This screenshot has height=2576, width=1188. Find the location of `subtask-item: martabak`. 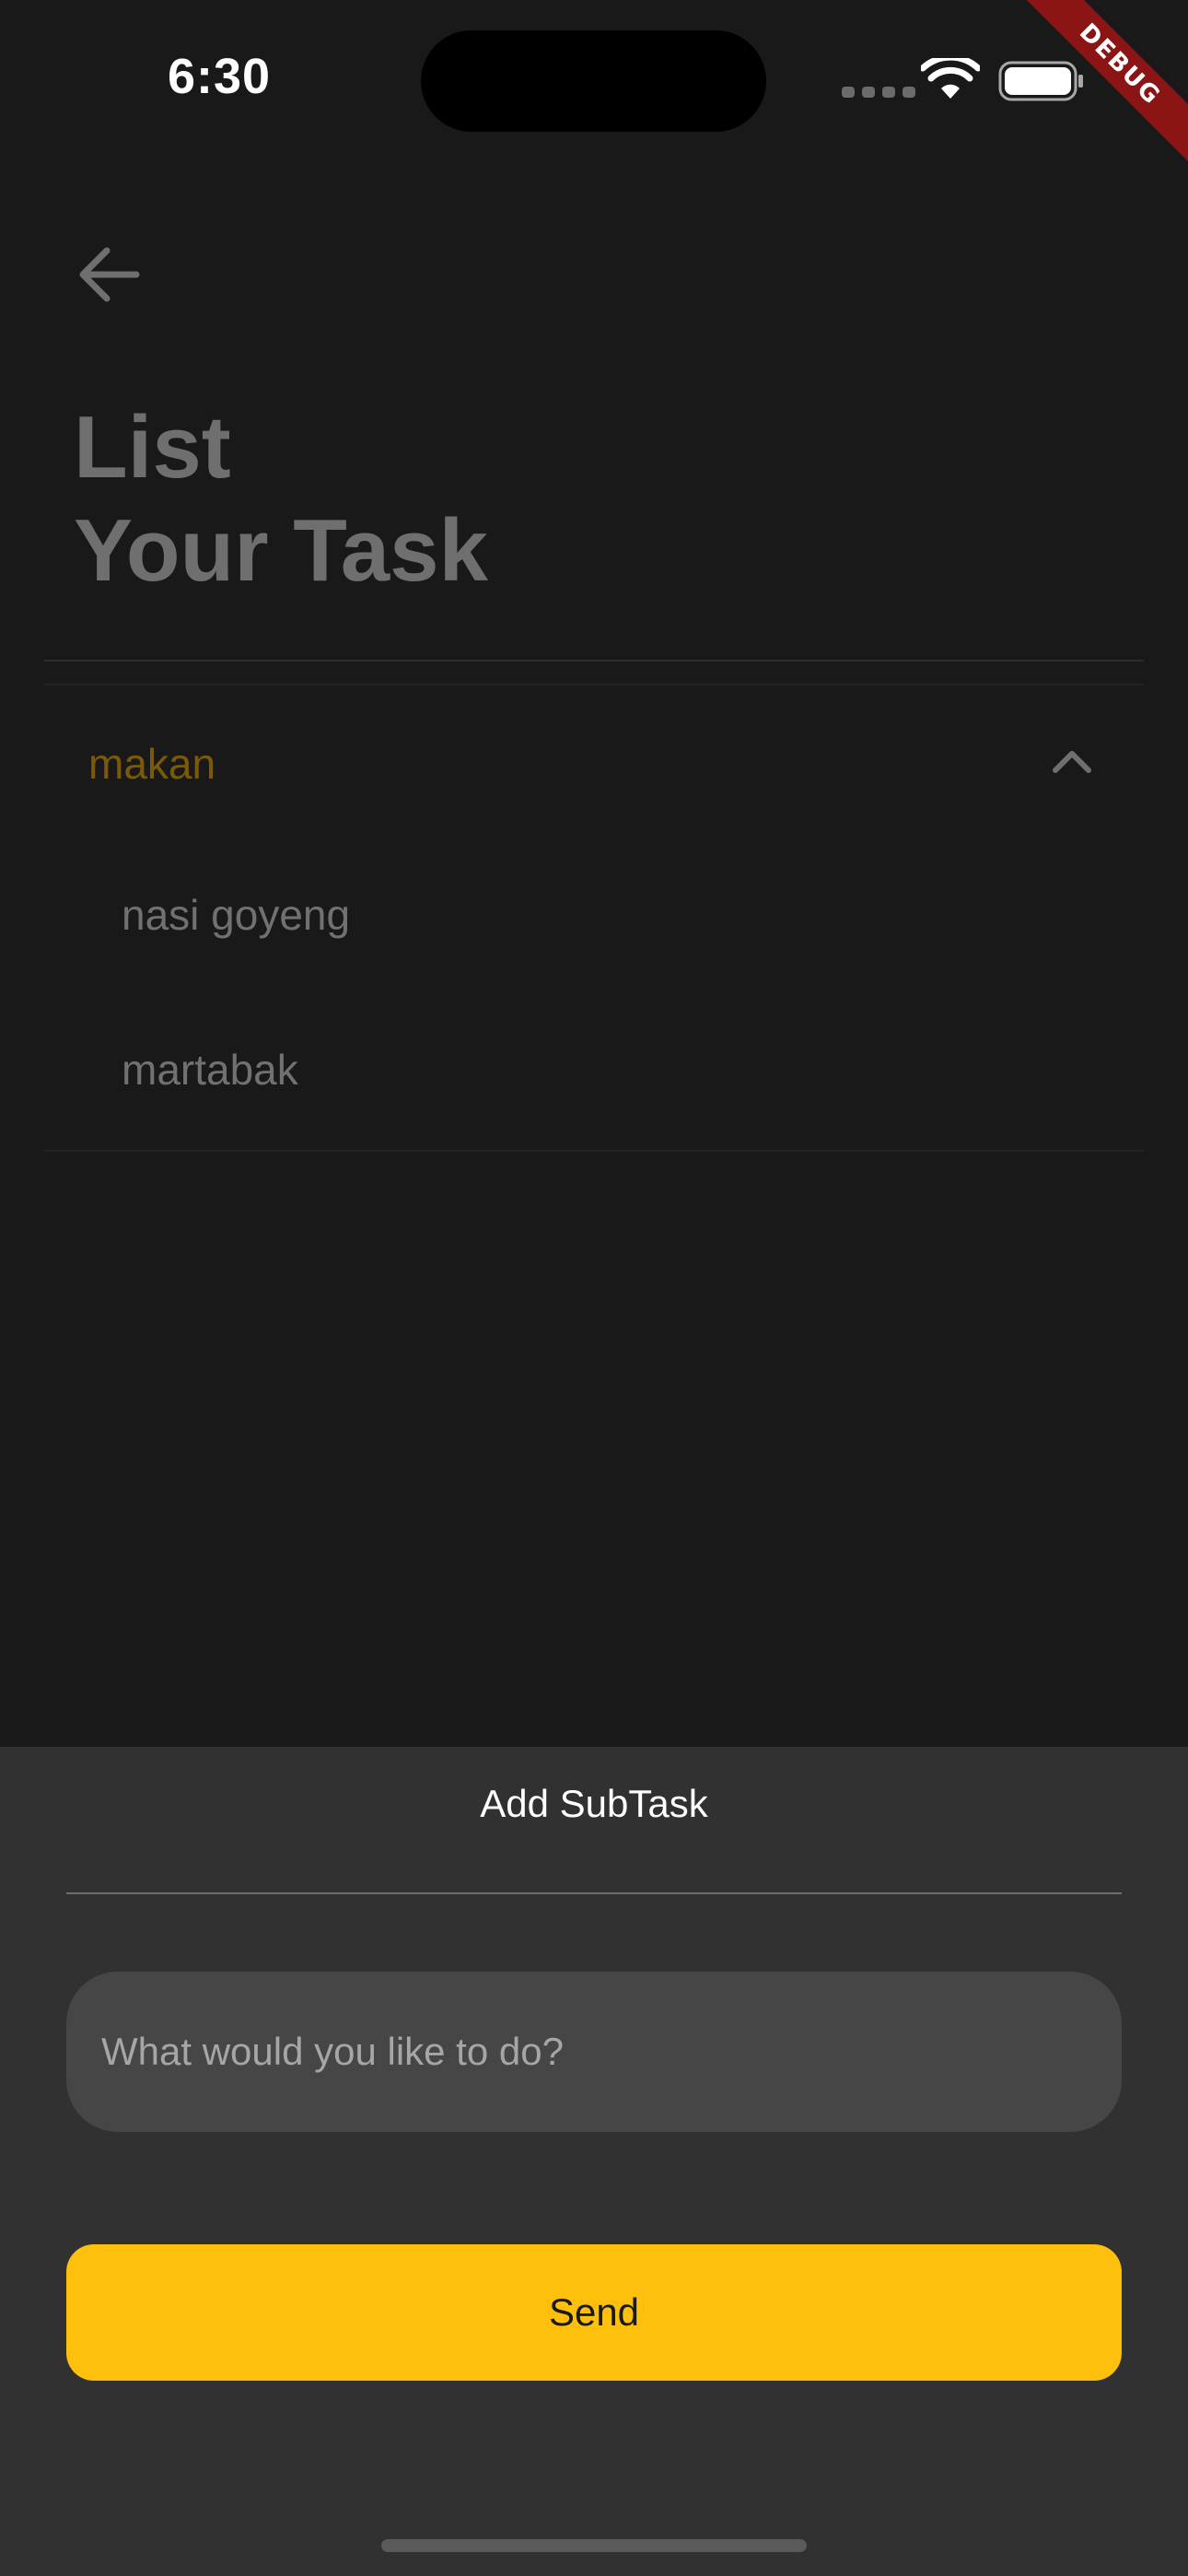

subtask-item: martabak is located at coordinates (210, 1070).